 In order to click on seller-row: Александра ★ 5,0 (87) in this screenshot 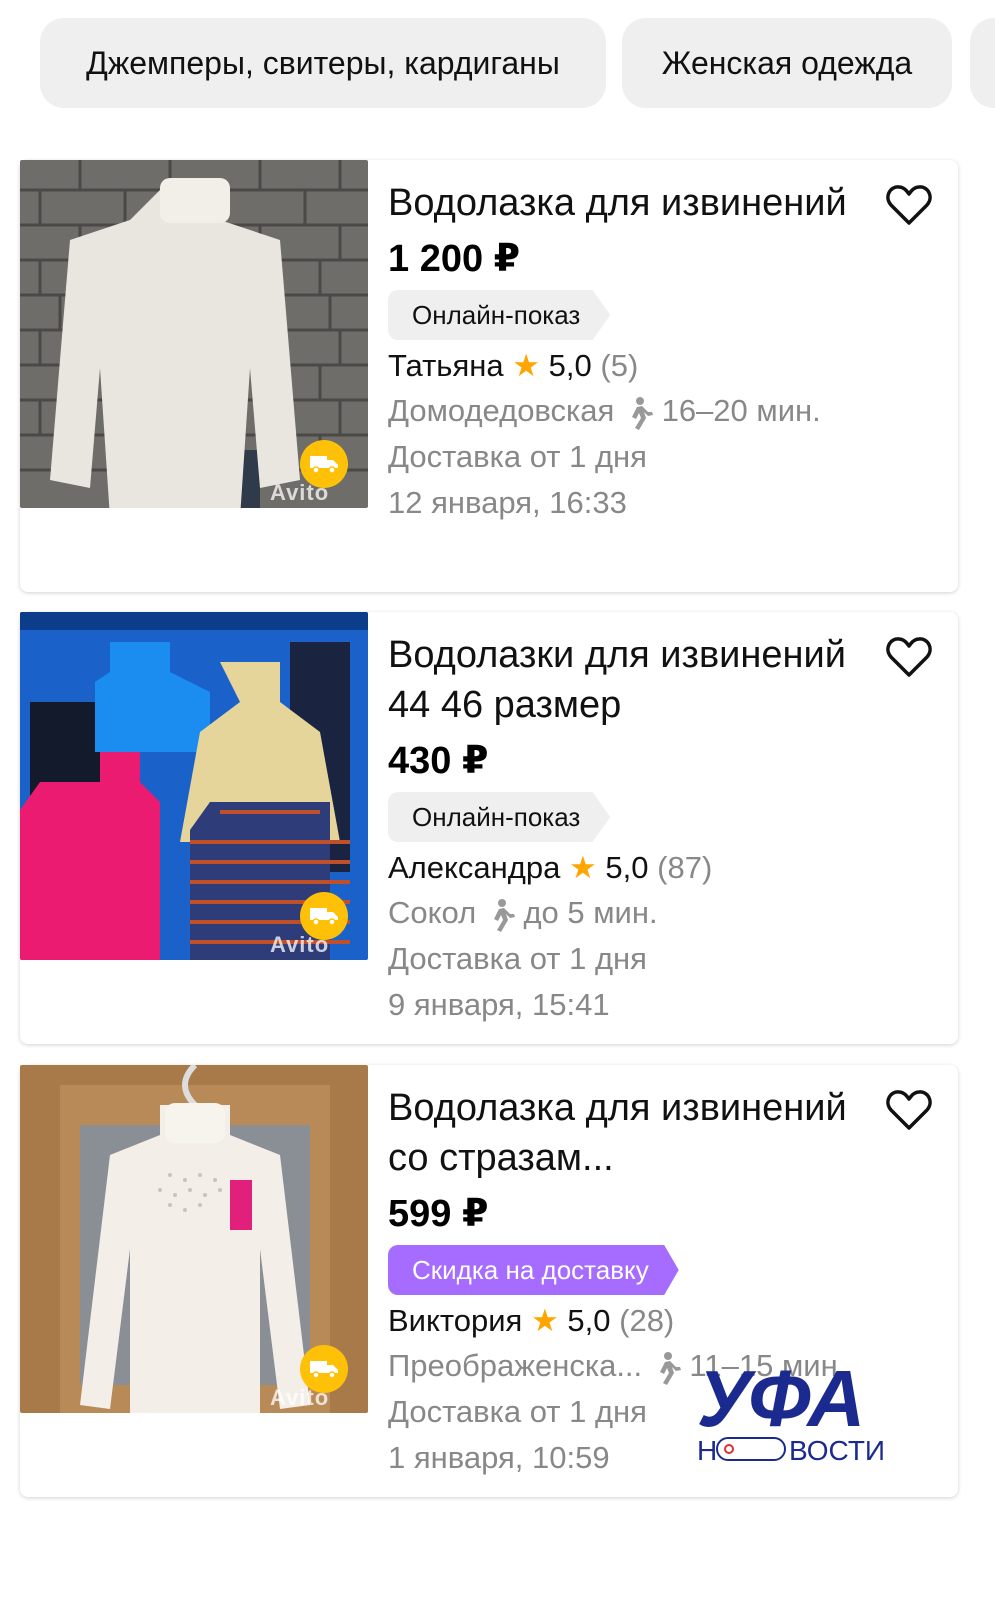, I will do `click(663, 868)`.